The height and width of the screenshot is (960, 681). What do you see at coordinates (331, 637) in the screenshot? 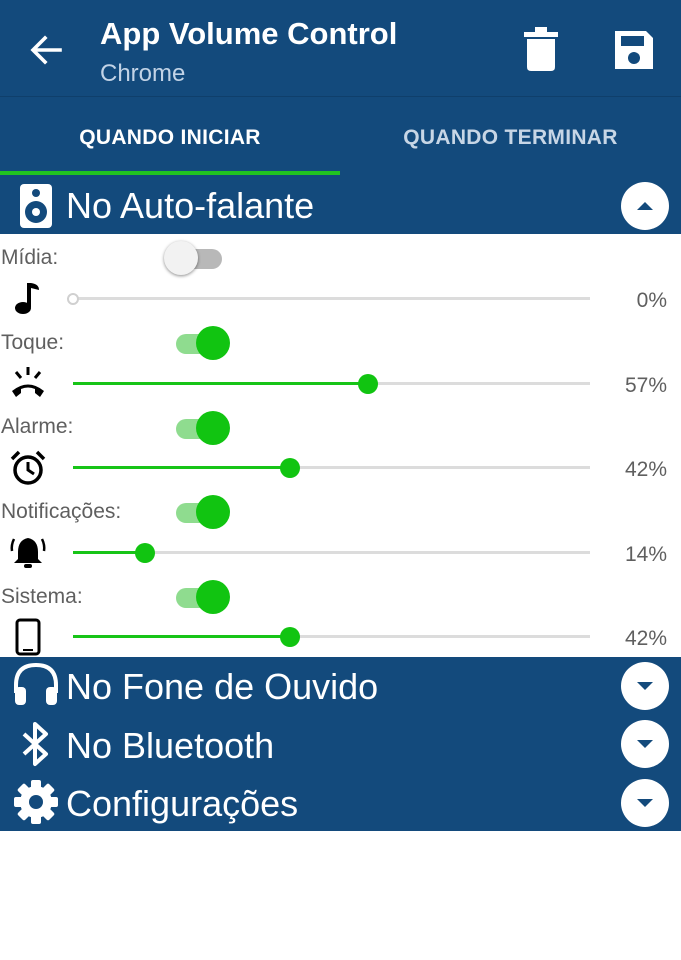
I see `slider-sistema` at bounding box center [331, 637].